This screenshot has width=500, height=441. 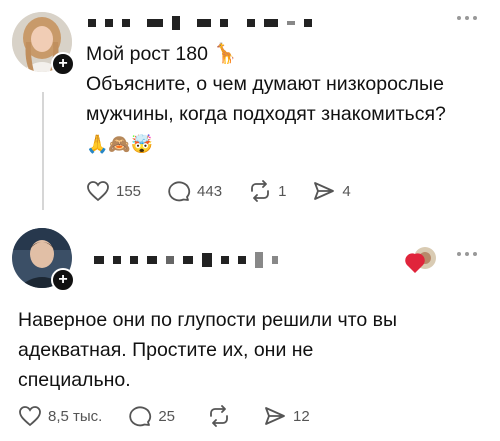 I want to click on repost-button: 1, so click(x=267, y=191).